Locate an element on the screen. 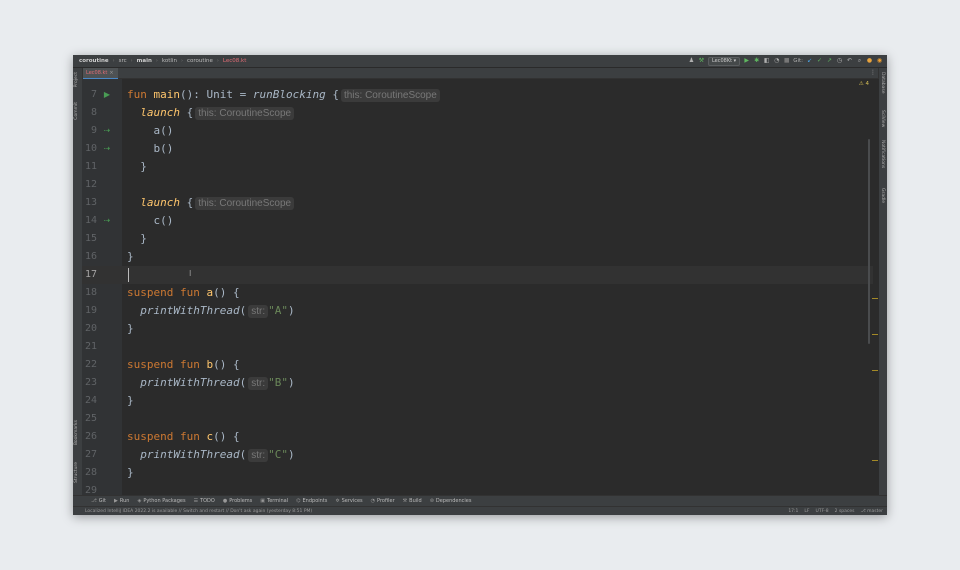 This screenshot has height=570, width=960. breadcrumb-item: src is located at coordinates (123, 61).